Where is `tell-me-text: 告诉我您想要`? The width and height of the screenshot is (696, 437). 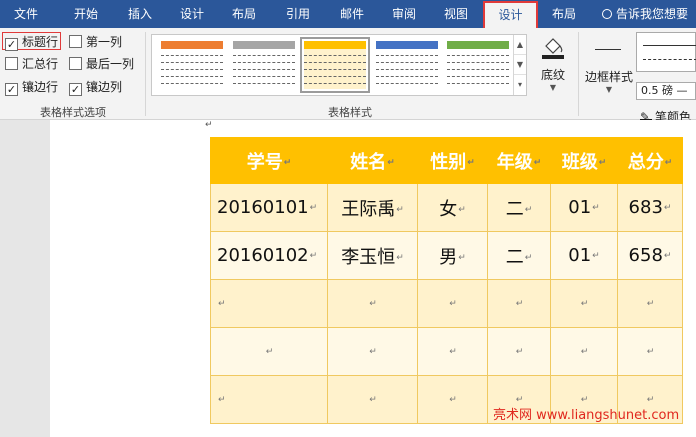 tell-me-text: 告诉我您想要 is located at coordinates (652, 14).